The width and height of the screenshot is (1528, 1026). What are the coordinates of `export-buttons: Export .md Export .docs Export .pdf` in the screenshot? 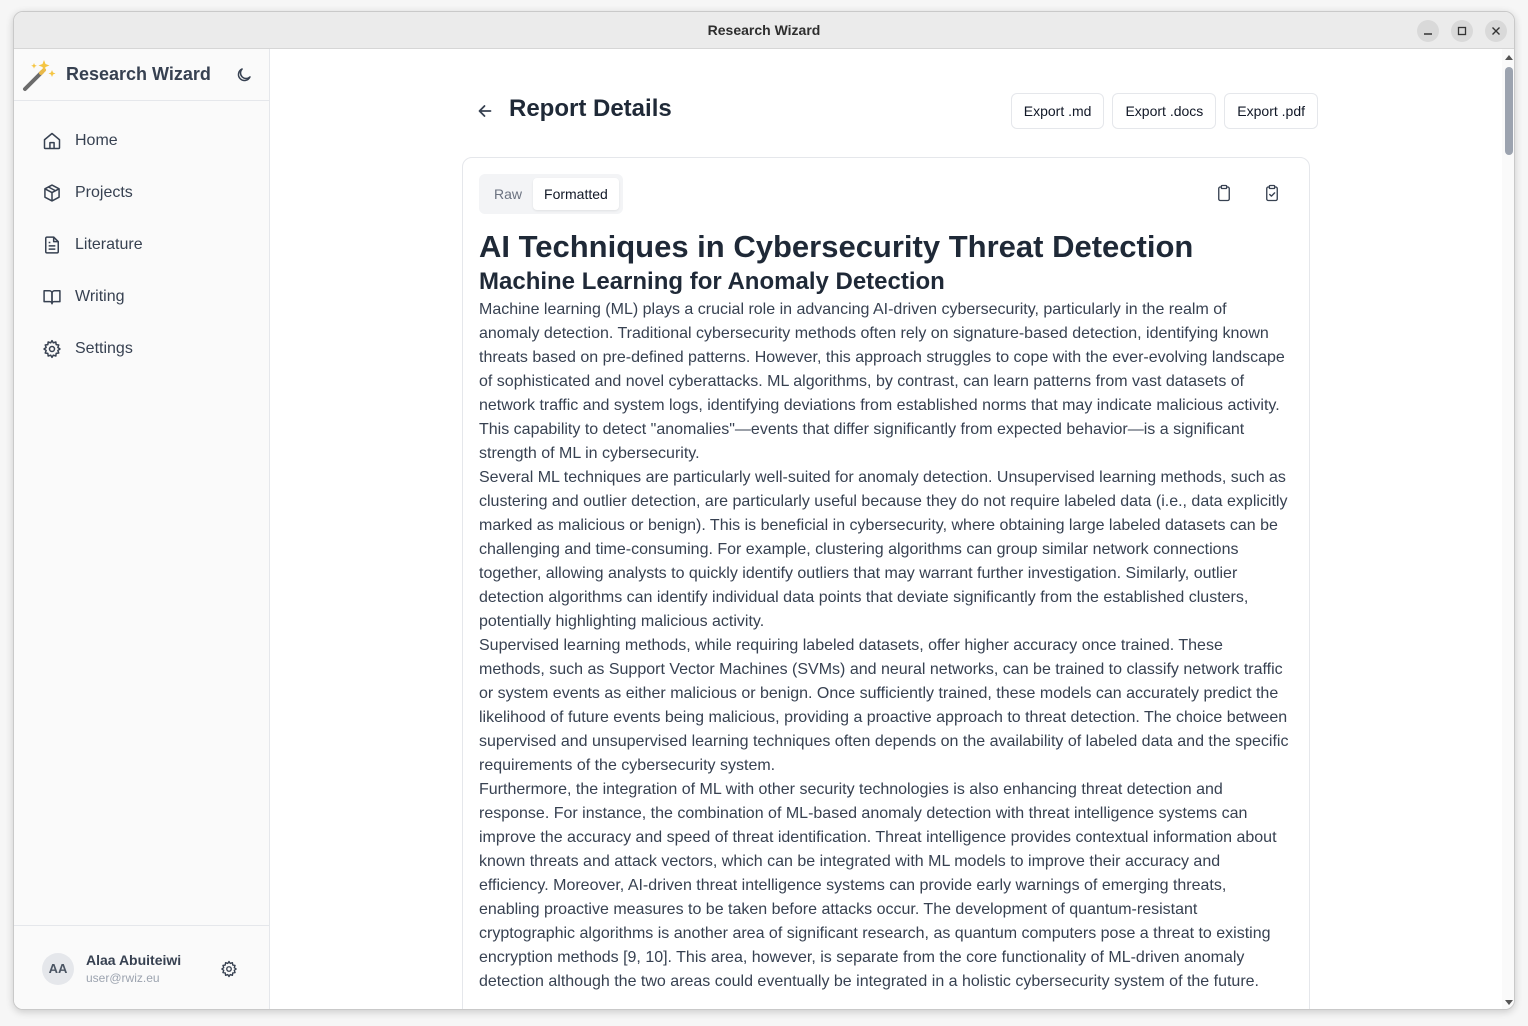 It's located at (1164, 111).